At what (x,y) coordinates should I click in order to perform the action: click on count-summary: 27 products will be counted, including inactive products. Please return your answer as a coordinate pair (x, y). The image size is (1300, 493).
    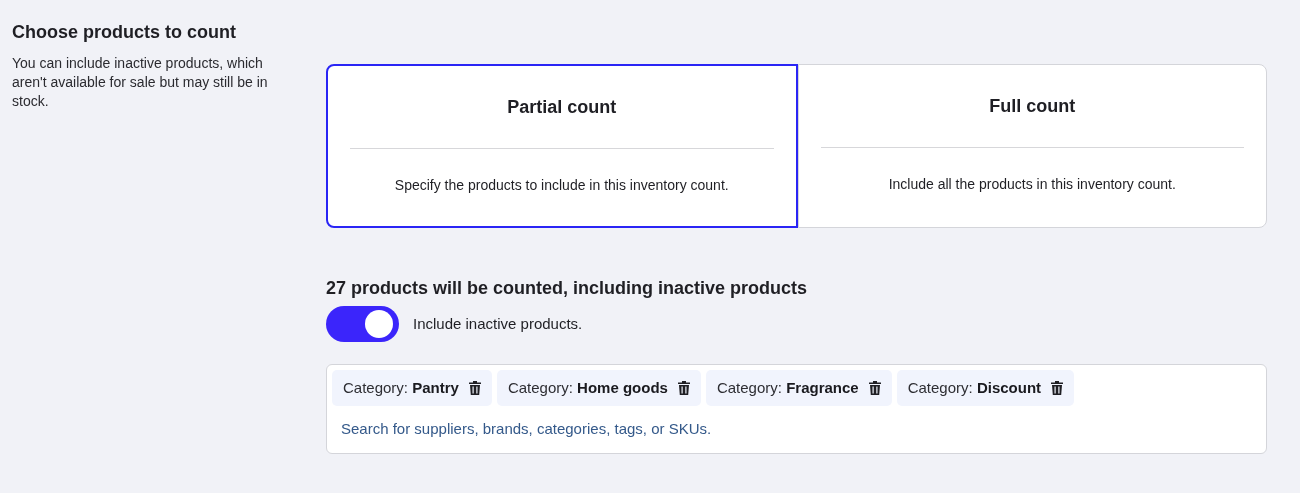
    Looking at the image, I should click on (567, 288).